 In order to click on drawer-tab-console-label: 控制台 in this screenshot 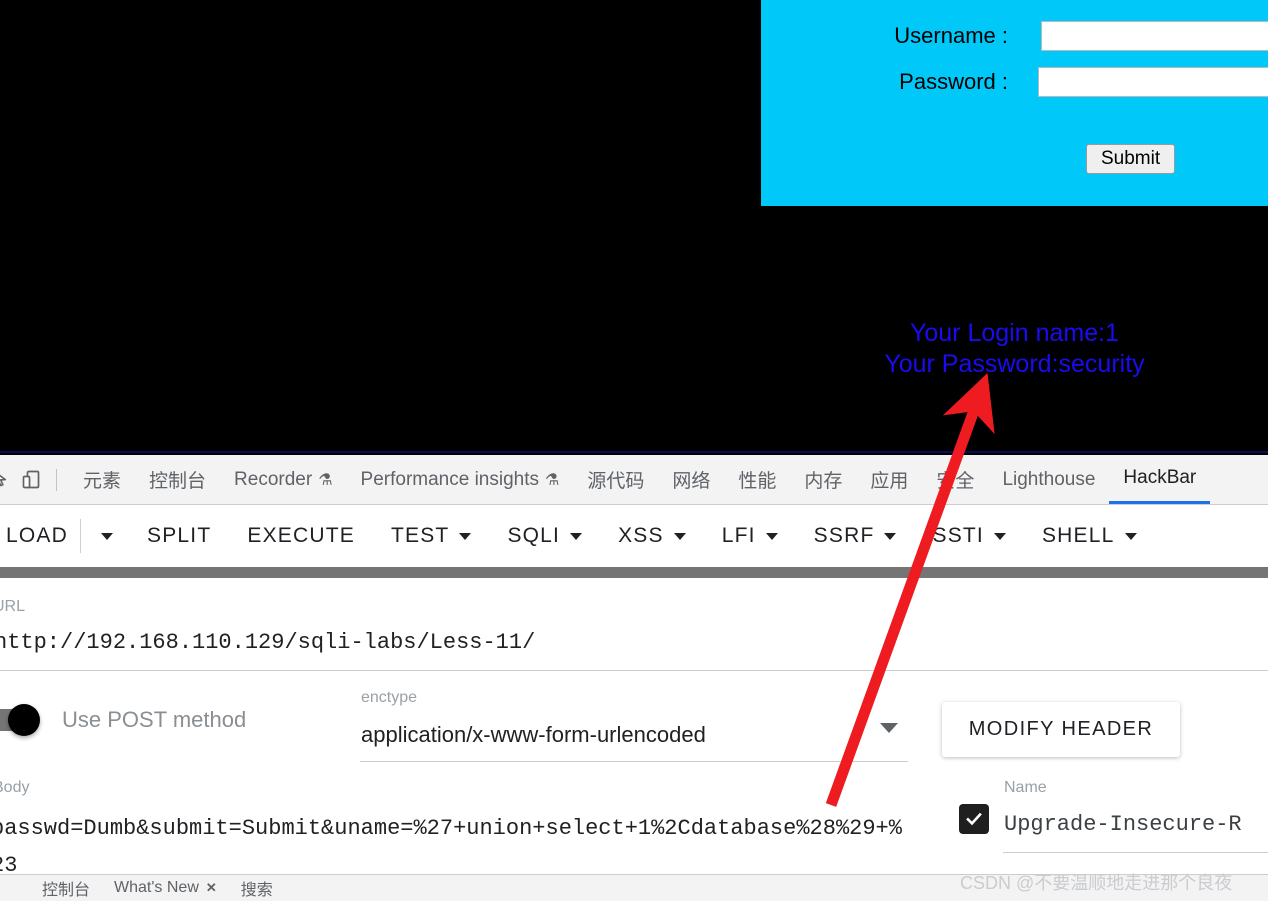, I will do `click(66, 890)`.